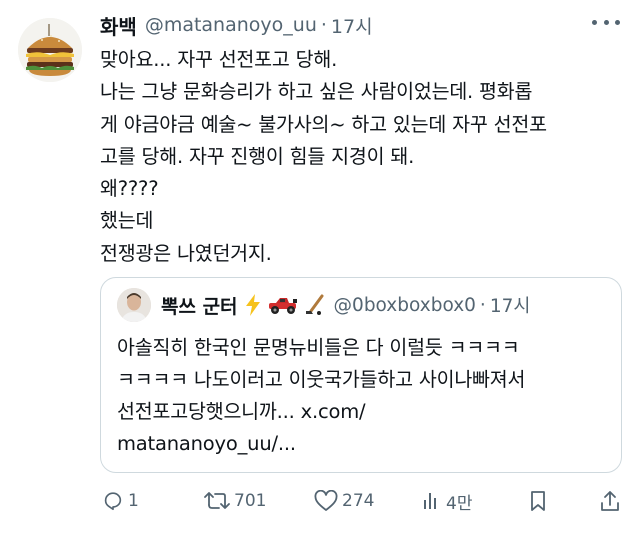 The height and width of the screenshot is (543, 640). I want to click on tweet-header: 화백 @matananoyo_uu · 17시, so click(360, 25).